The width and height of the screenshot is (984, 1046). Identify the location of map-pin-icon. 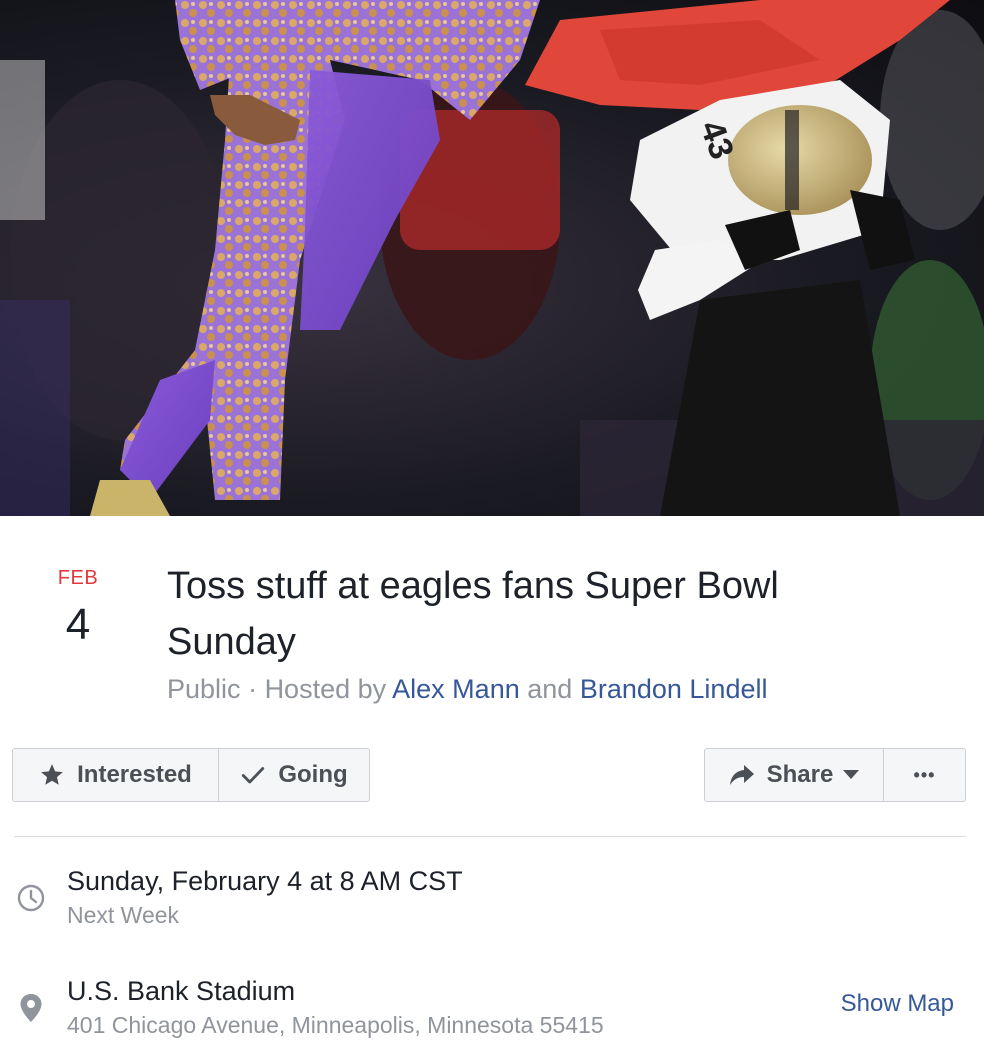
(31, 1010).